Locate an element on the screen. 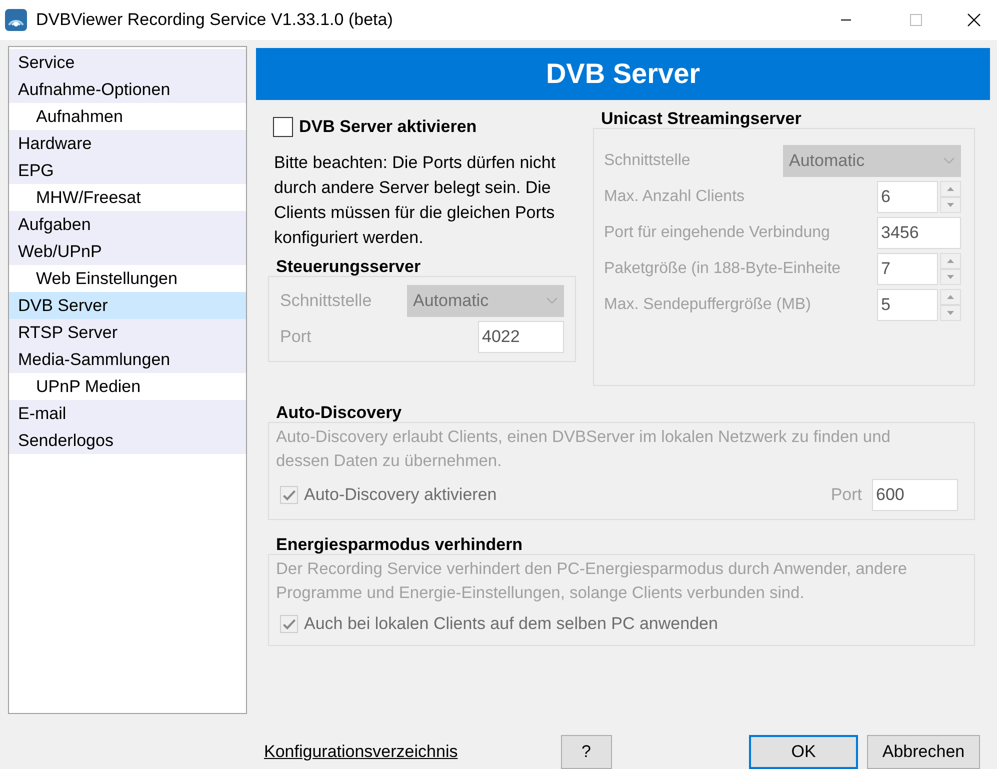 This screenshot has height=769, width=997. field-label: Port für eingehende Verbindung is located at coordinates (717, 233).